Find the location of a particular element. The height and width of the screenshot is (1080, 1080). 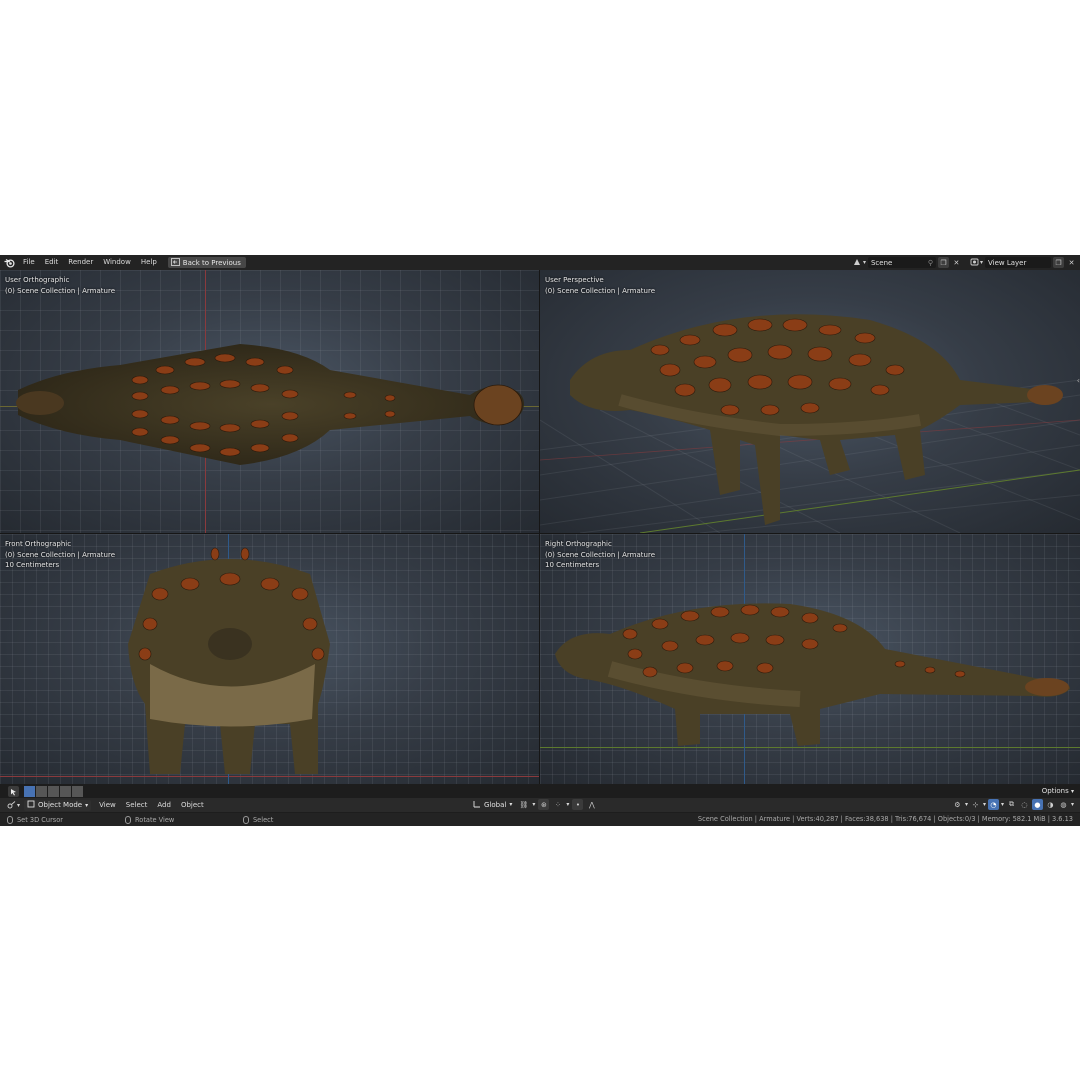

xray-icon: ⧉ is located at coordinates (1011, 804).